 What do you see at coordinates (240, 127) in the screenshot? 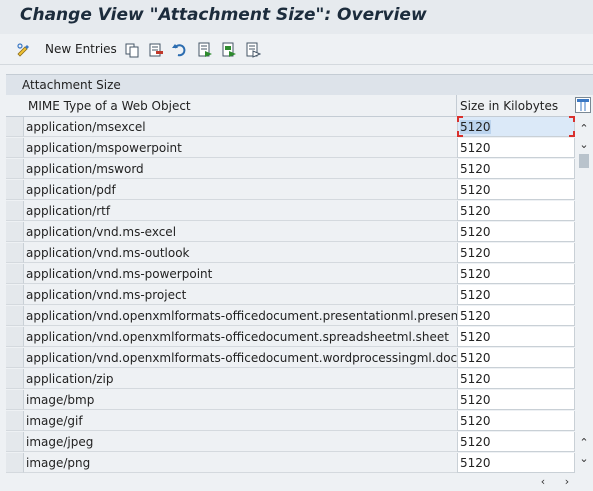
I see `mime-type-cell: application/msexcel` at bounding box center [240, 127].